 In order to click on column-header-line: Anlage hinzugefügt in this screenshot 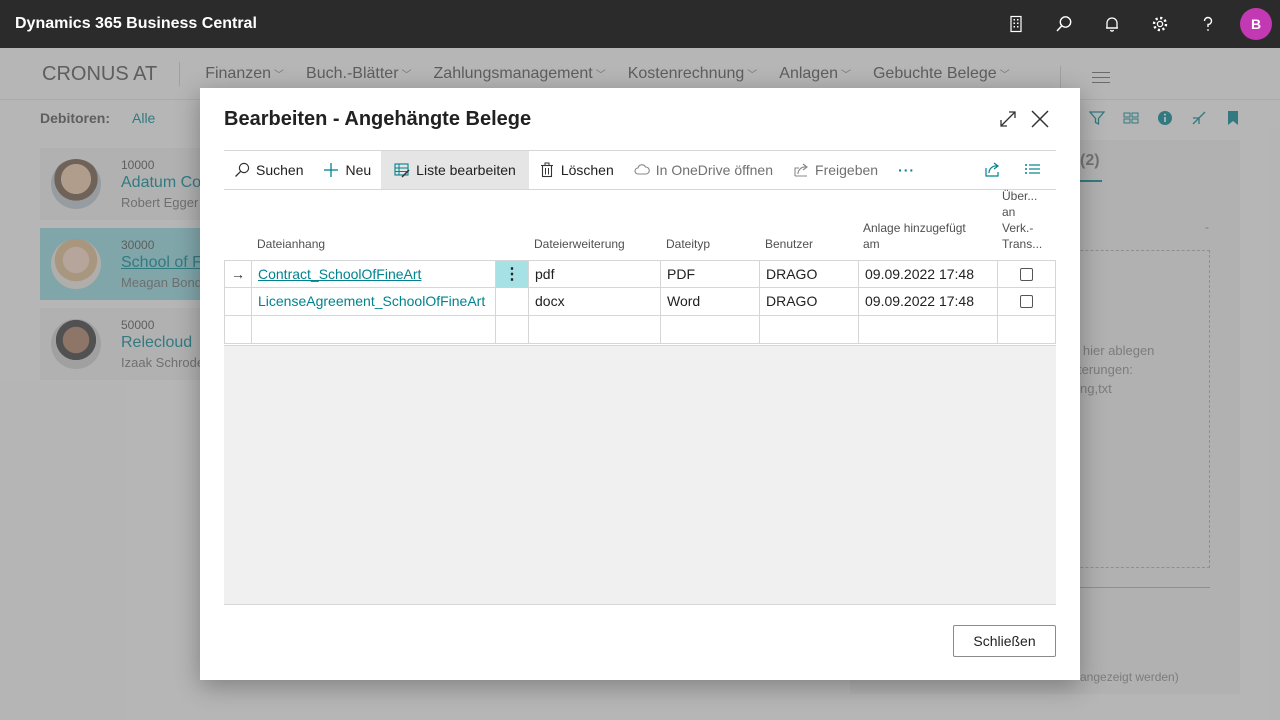, I will do `click(914, 228)`.